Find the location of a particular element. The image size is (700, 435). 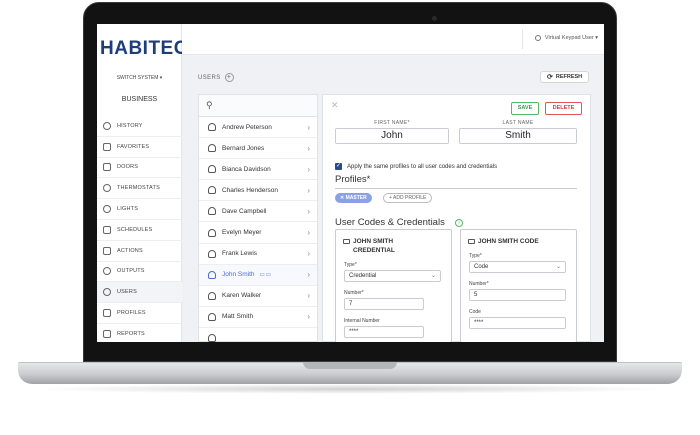

code-type-select: Code ⌄ is located at coordinates (517, 267).